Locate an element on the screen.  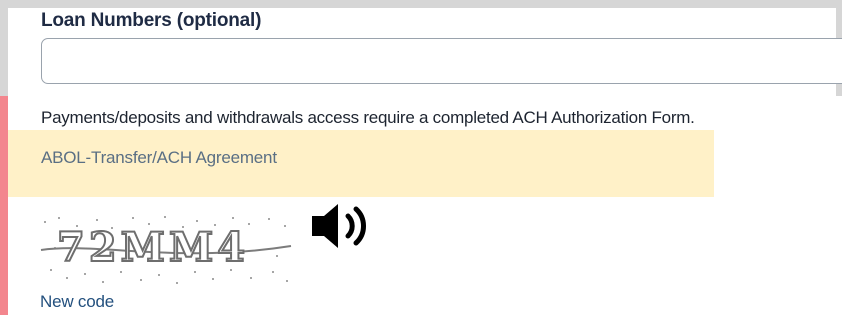
left-gray-bar is located at coordinates (4, 48).